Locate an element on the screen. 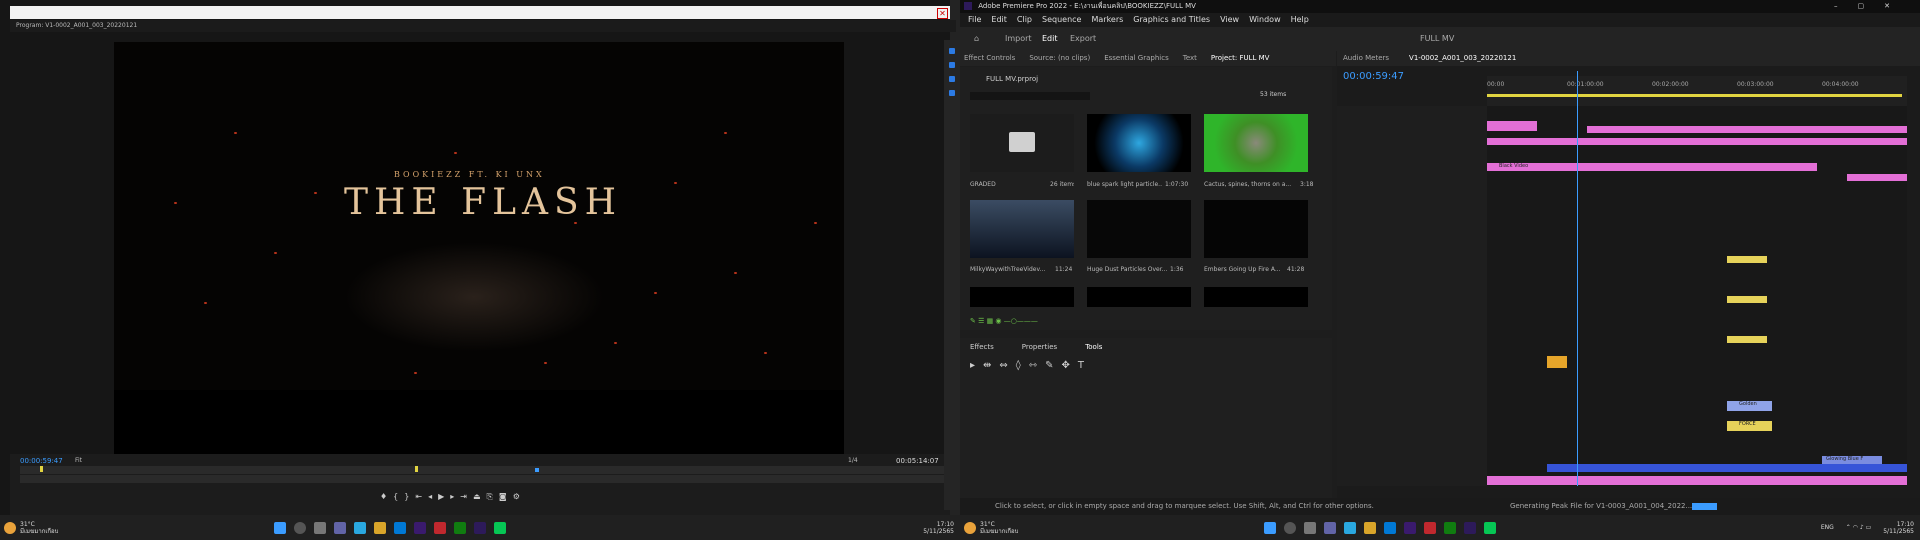 This screenshot has height=540, width=1920. language-indicator: ENG is located at coordinates (1827, 527).